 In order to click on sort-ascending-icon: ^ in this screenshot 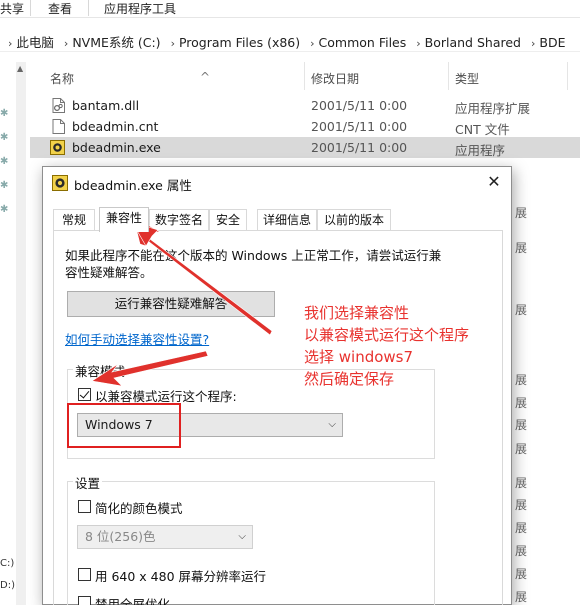, I will do `click(205, 77)`.